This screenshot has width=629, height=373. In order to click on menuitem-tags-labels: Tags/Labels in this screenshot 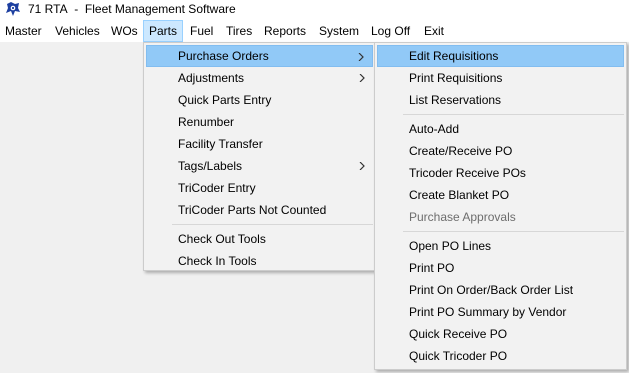, I will do `click(259, 166)`.